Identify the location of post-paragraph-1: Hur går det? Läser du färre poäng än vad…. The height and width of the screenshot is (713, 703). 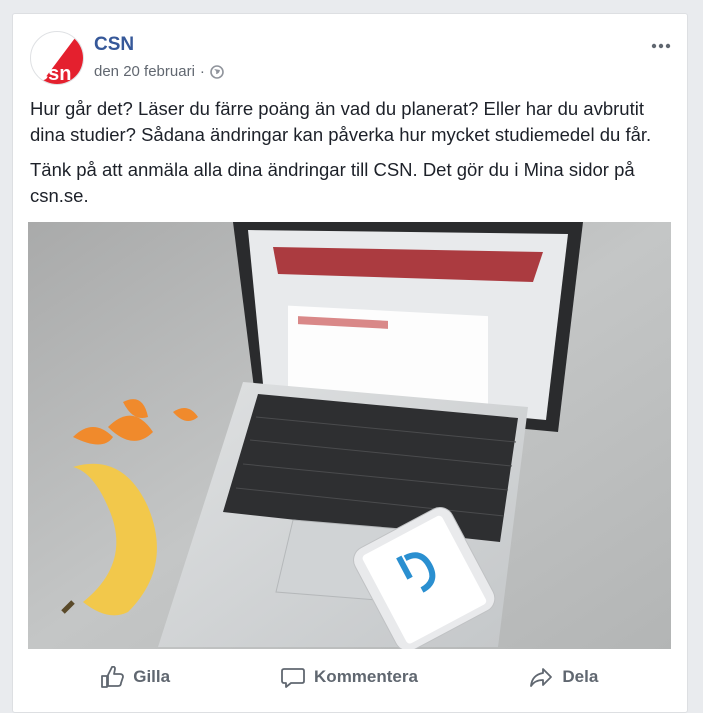
(341, 121).